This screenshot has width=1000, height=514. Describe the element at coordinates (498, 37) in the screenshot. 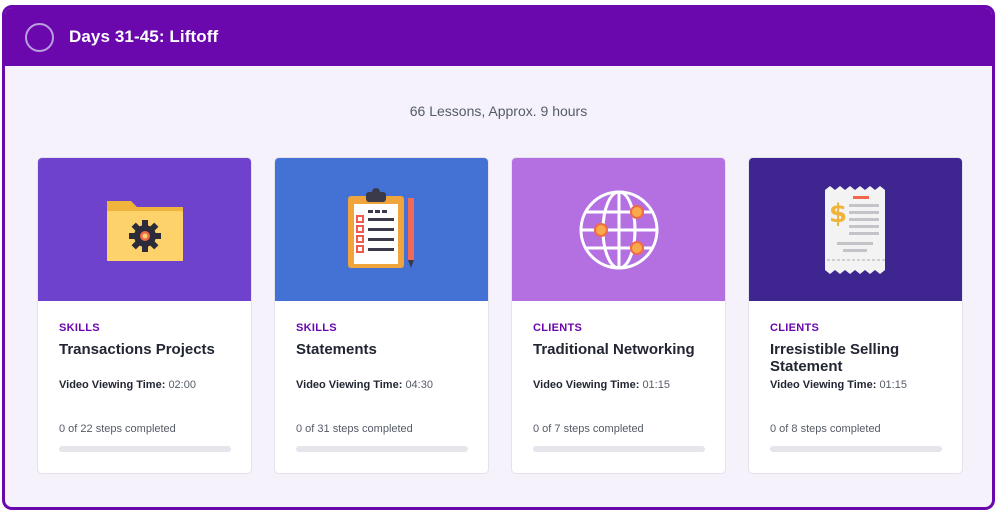

I see `module-header: Days 31-45: Liftoff` at that location.